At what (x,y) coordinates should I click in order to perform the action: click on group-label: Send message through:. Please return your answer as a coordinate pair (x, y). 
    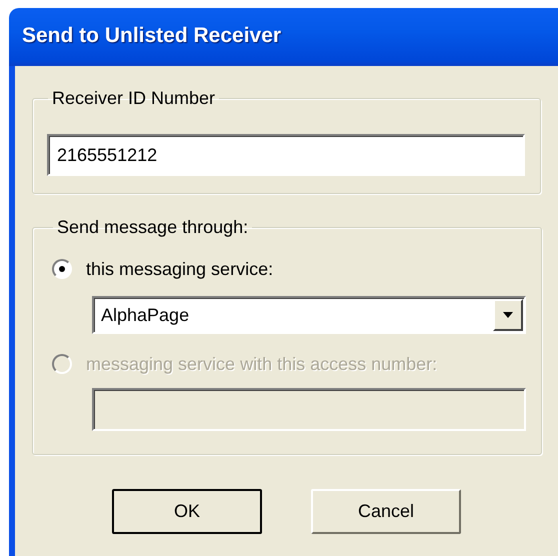
    Looking at the image, I should click on (153, 227).